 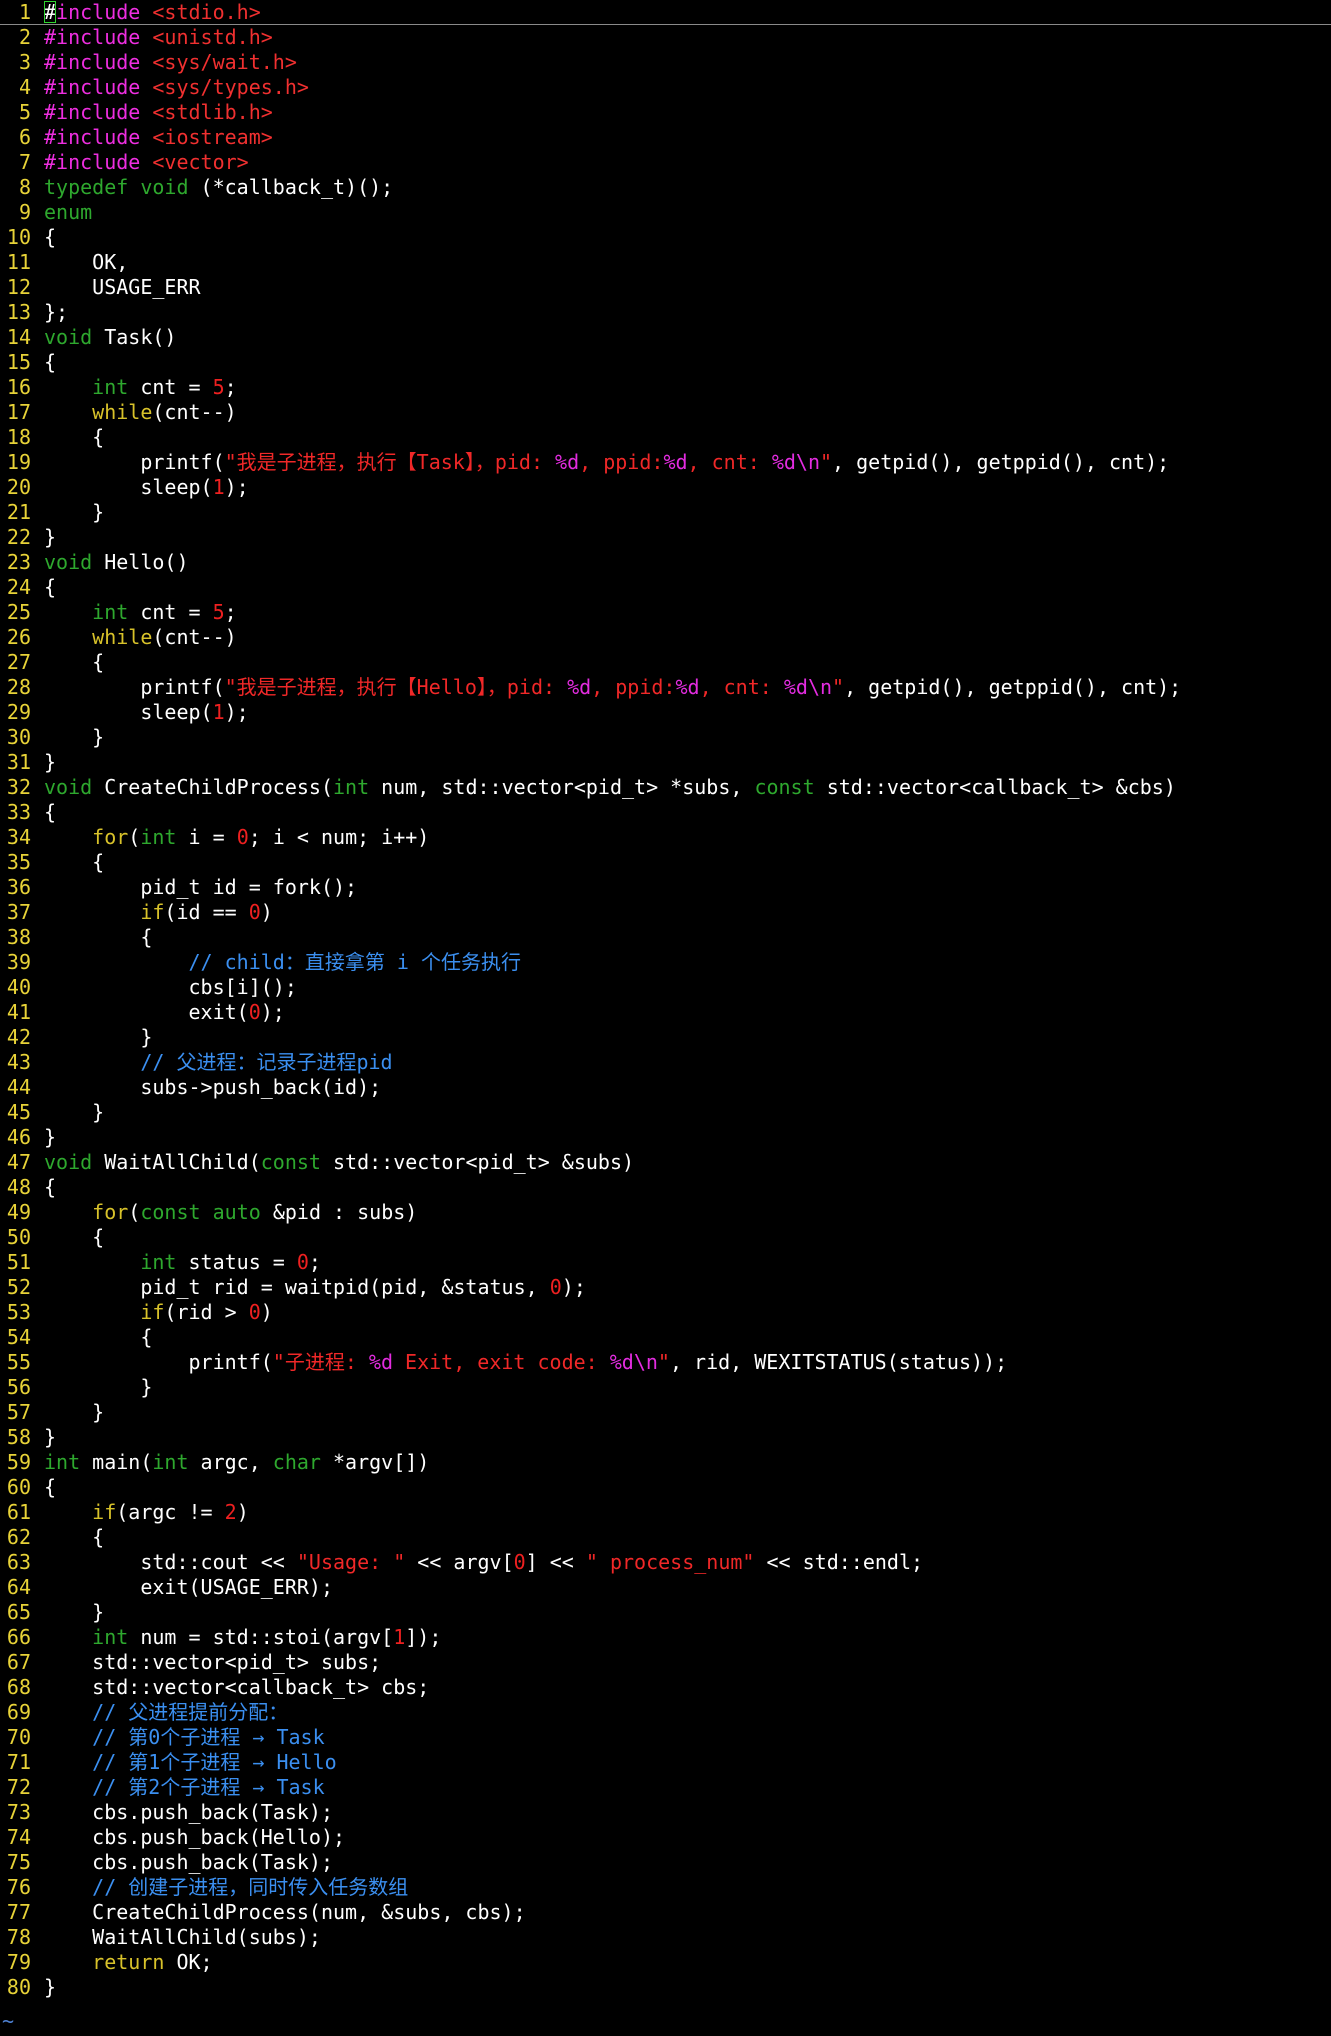 I want to click on code-line: 22}, so click(x=665, y=537).